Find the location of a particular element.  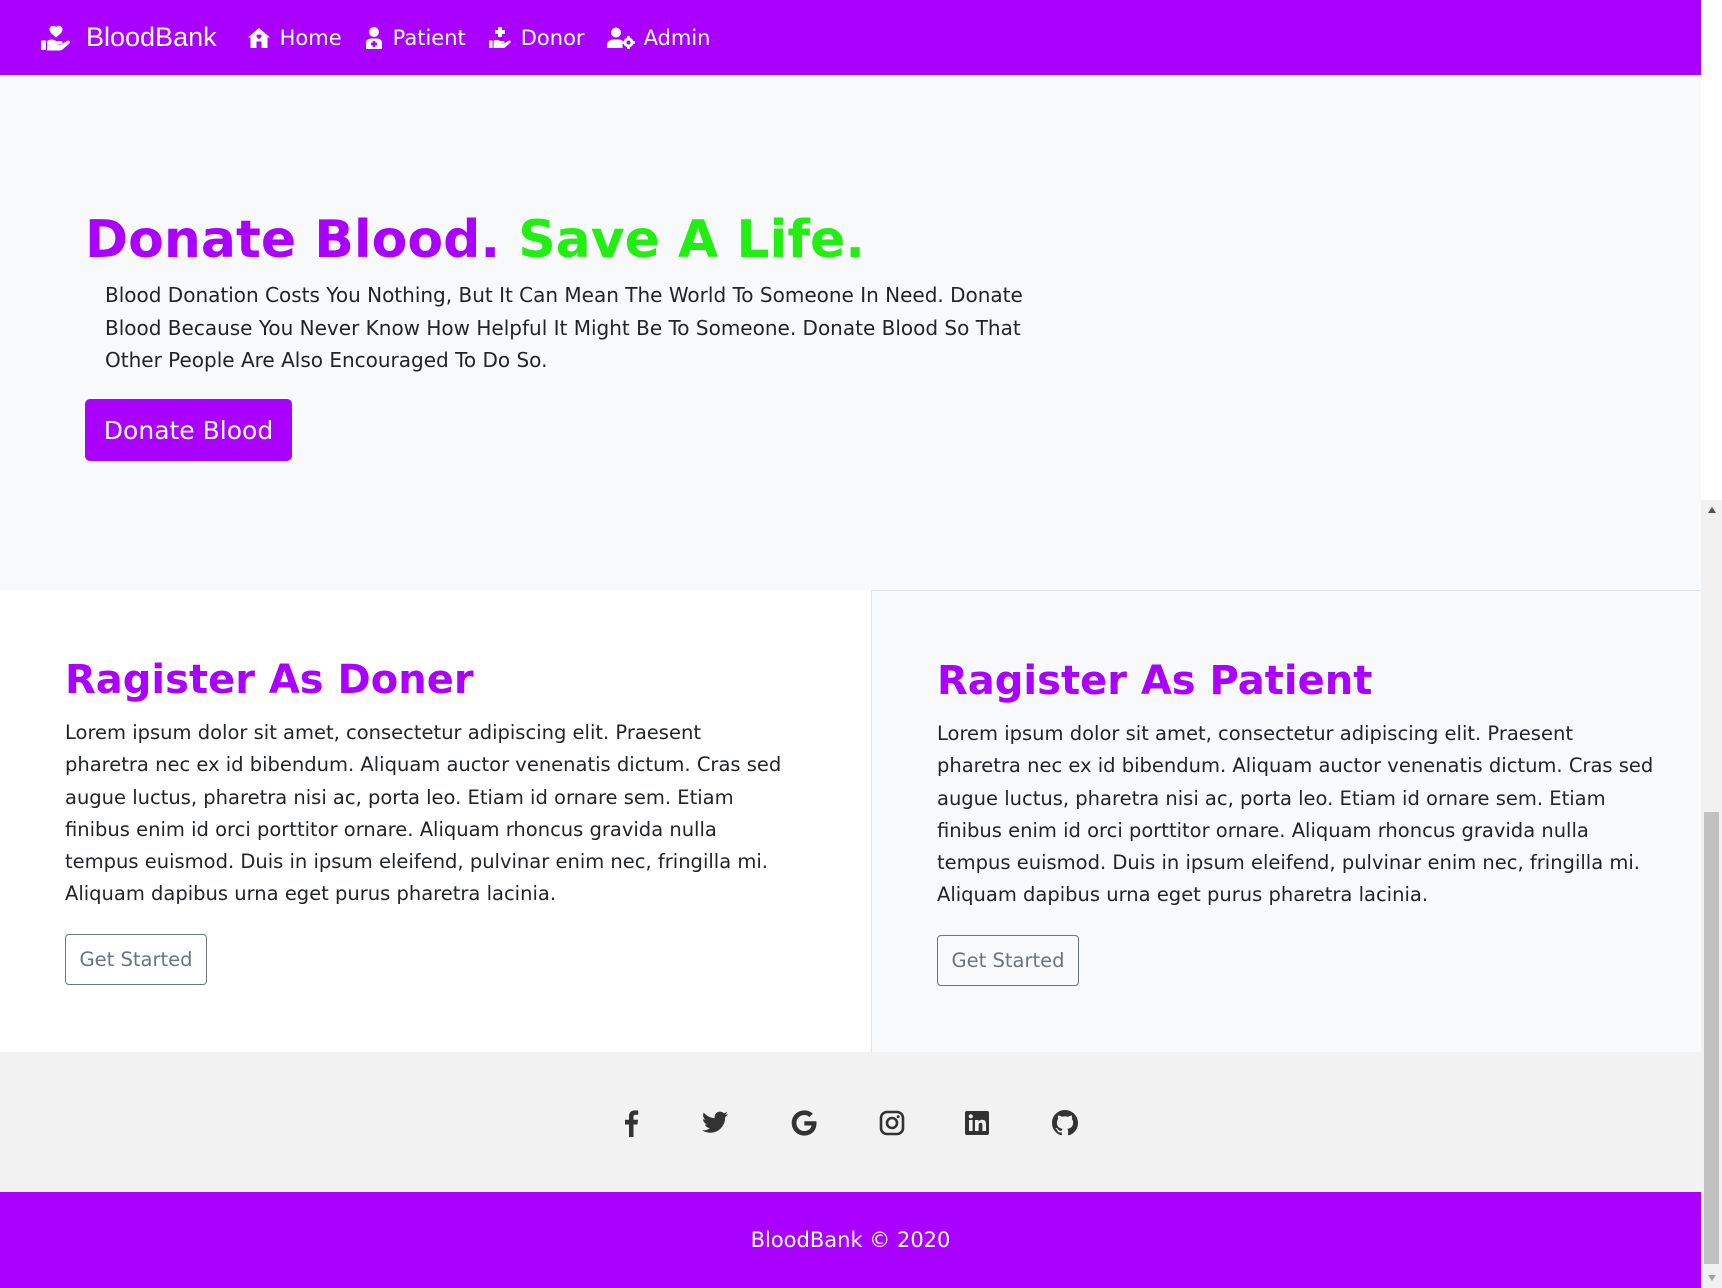

hero-title-part2: Save A Life. is located at coordinates (691, 240).